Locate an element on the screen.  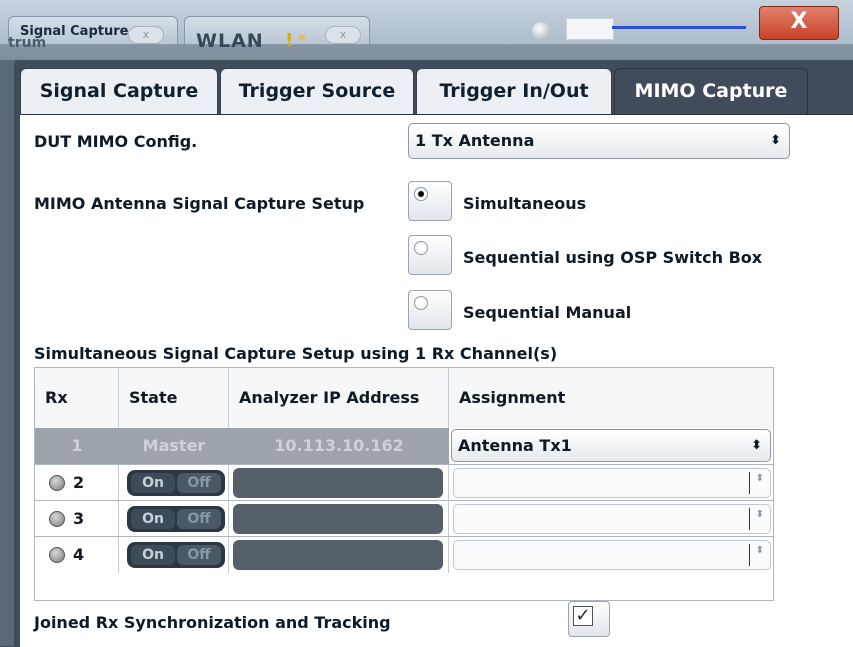
tab-signal-capture: Signal Capture is located at coordinates (119, 91).